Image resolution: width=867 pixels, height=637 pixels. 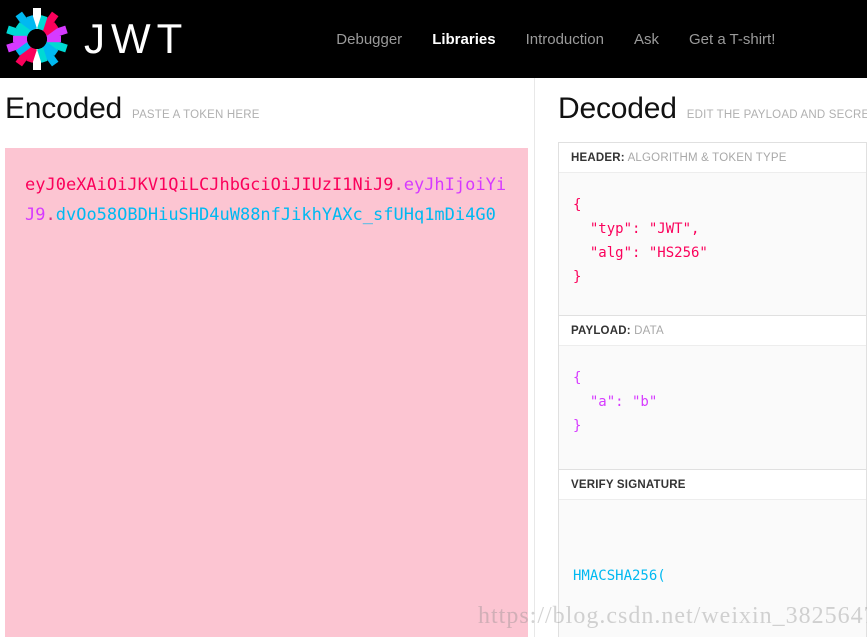 I want to click on decoded-payload-label: PAYLOAD: DATA, so click(x=712, y=331).